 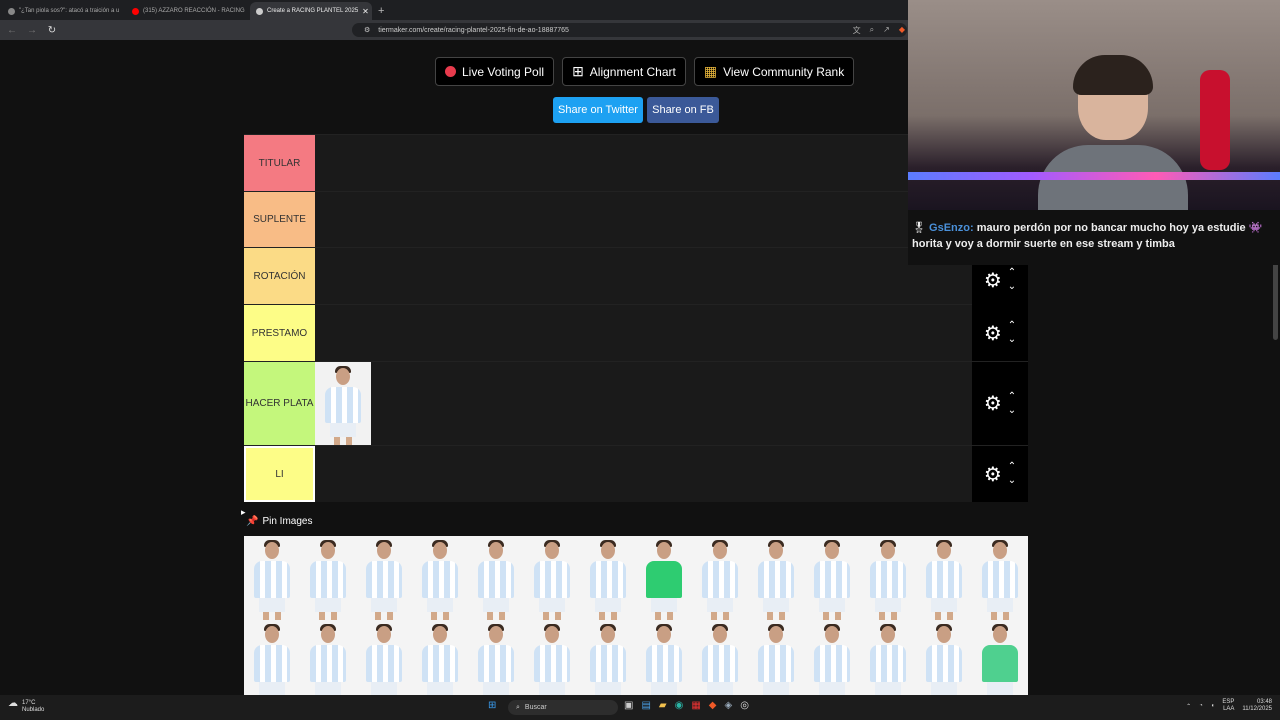 I want to click on community-rank-button: ▦ View Community Rank, so click(x=774, y=71).